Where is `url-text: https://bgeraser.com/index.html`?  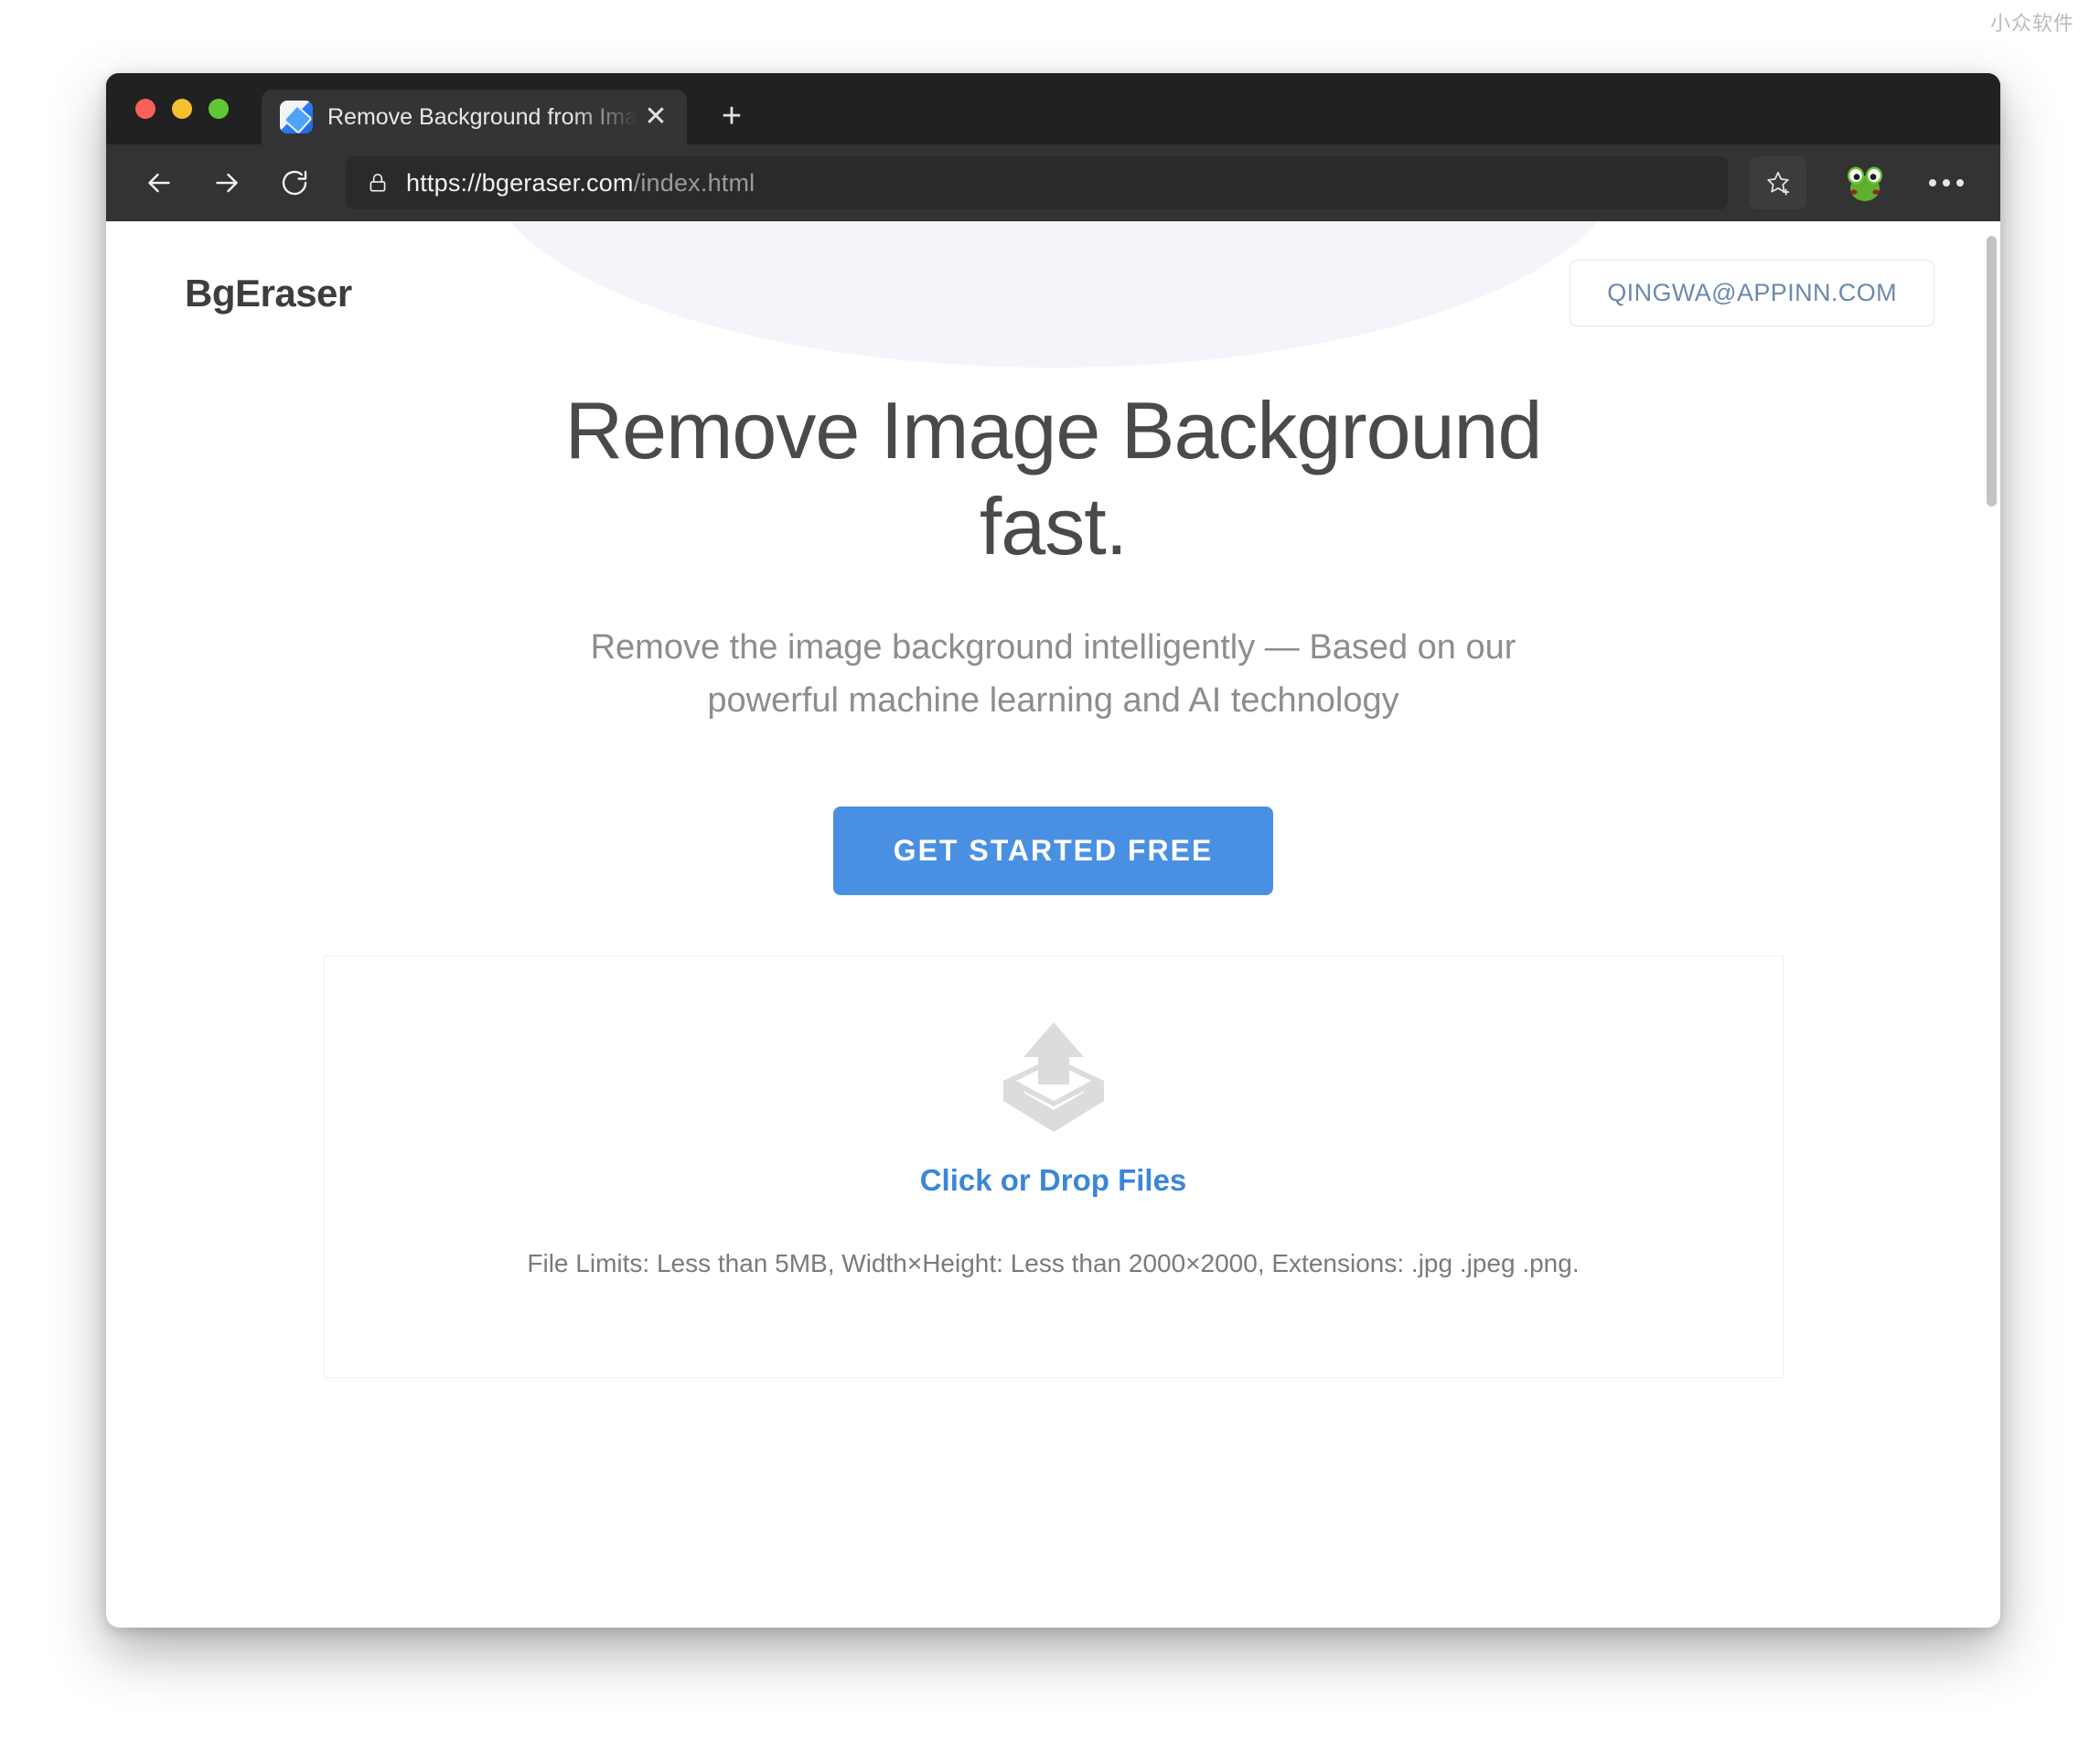 url-text: https://bgeraser.com/index.html is located at coordinates (580, 183).